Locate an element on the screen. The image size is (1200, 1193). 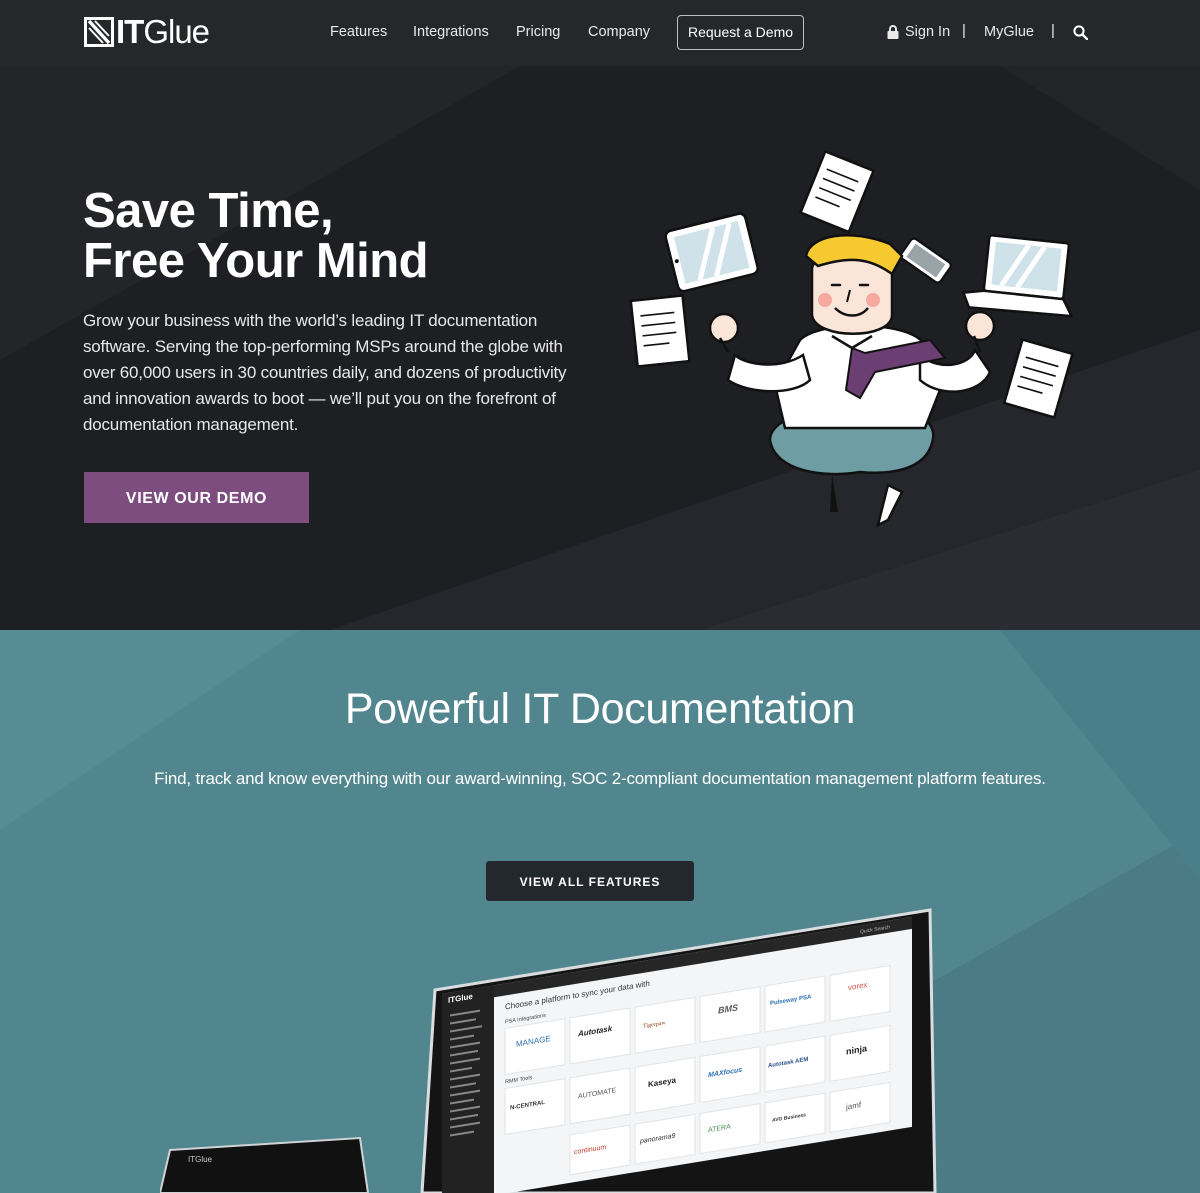
nav-link-features: Features is located at coordinates (358, 32).